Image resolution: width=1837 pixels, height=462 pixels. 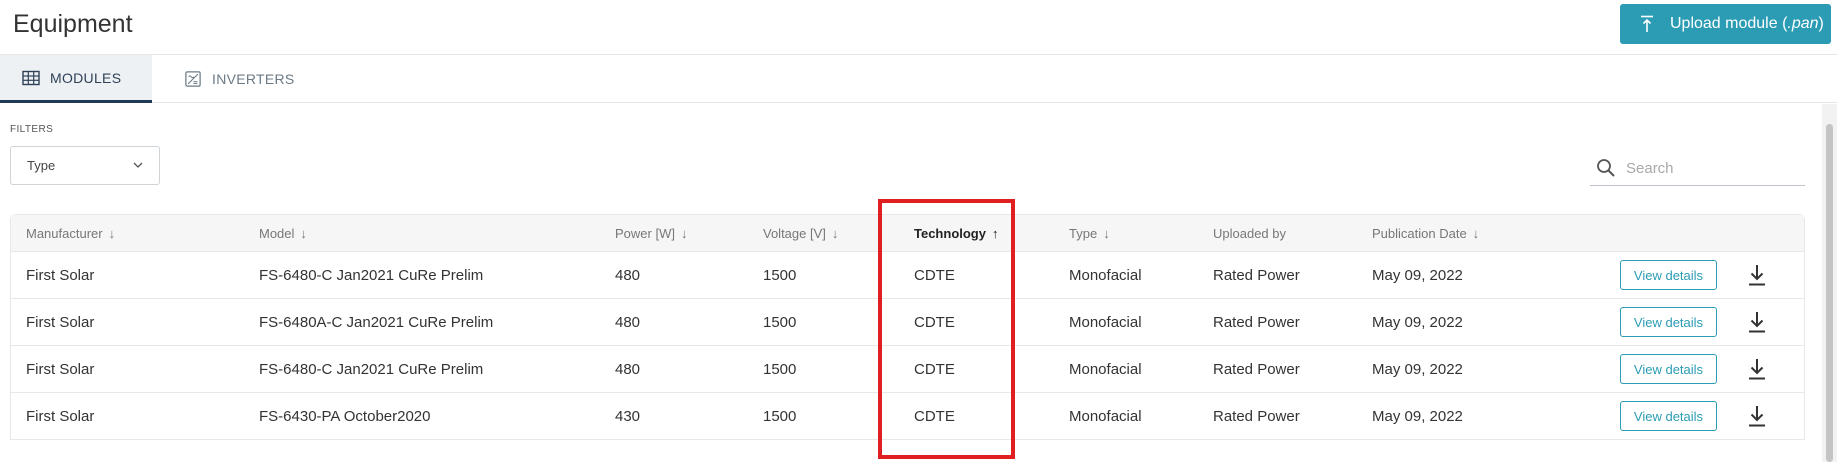 What do you see at coordinates (32, 129) in the screenshot?
I see `filters-label: FILTERS` at bounding box center [32, 129].